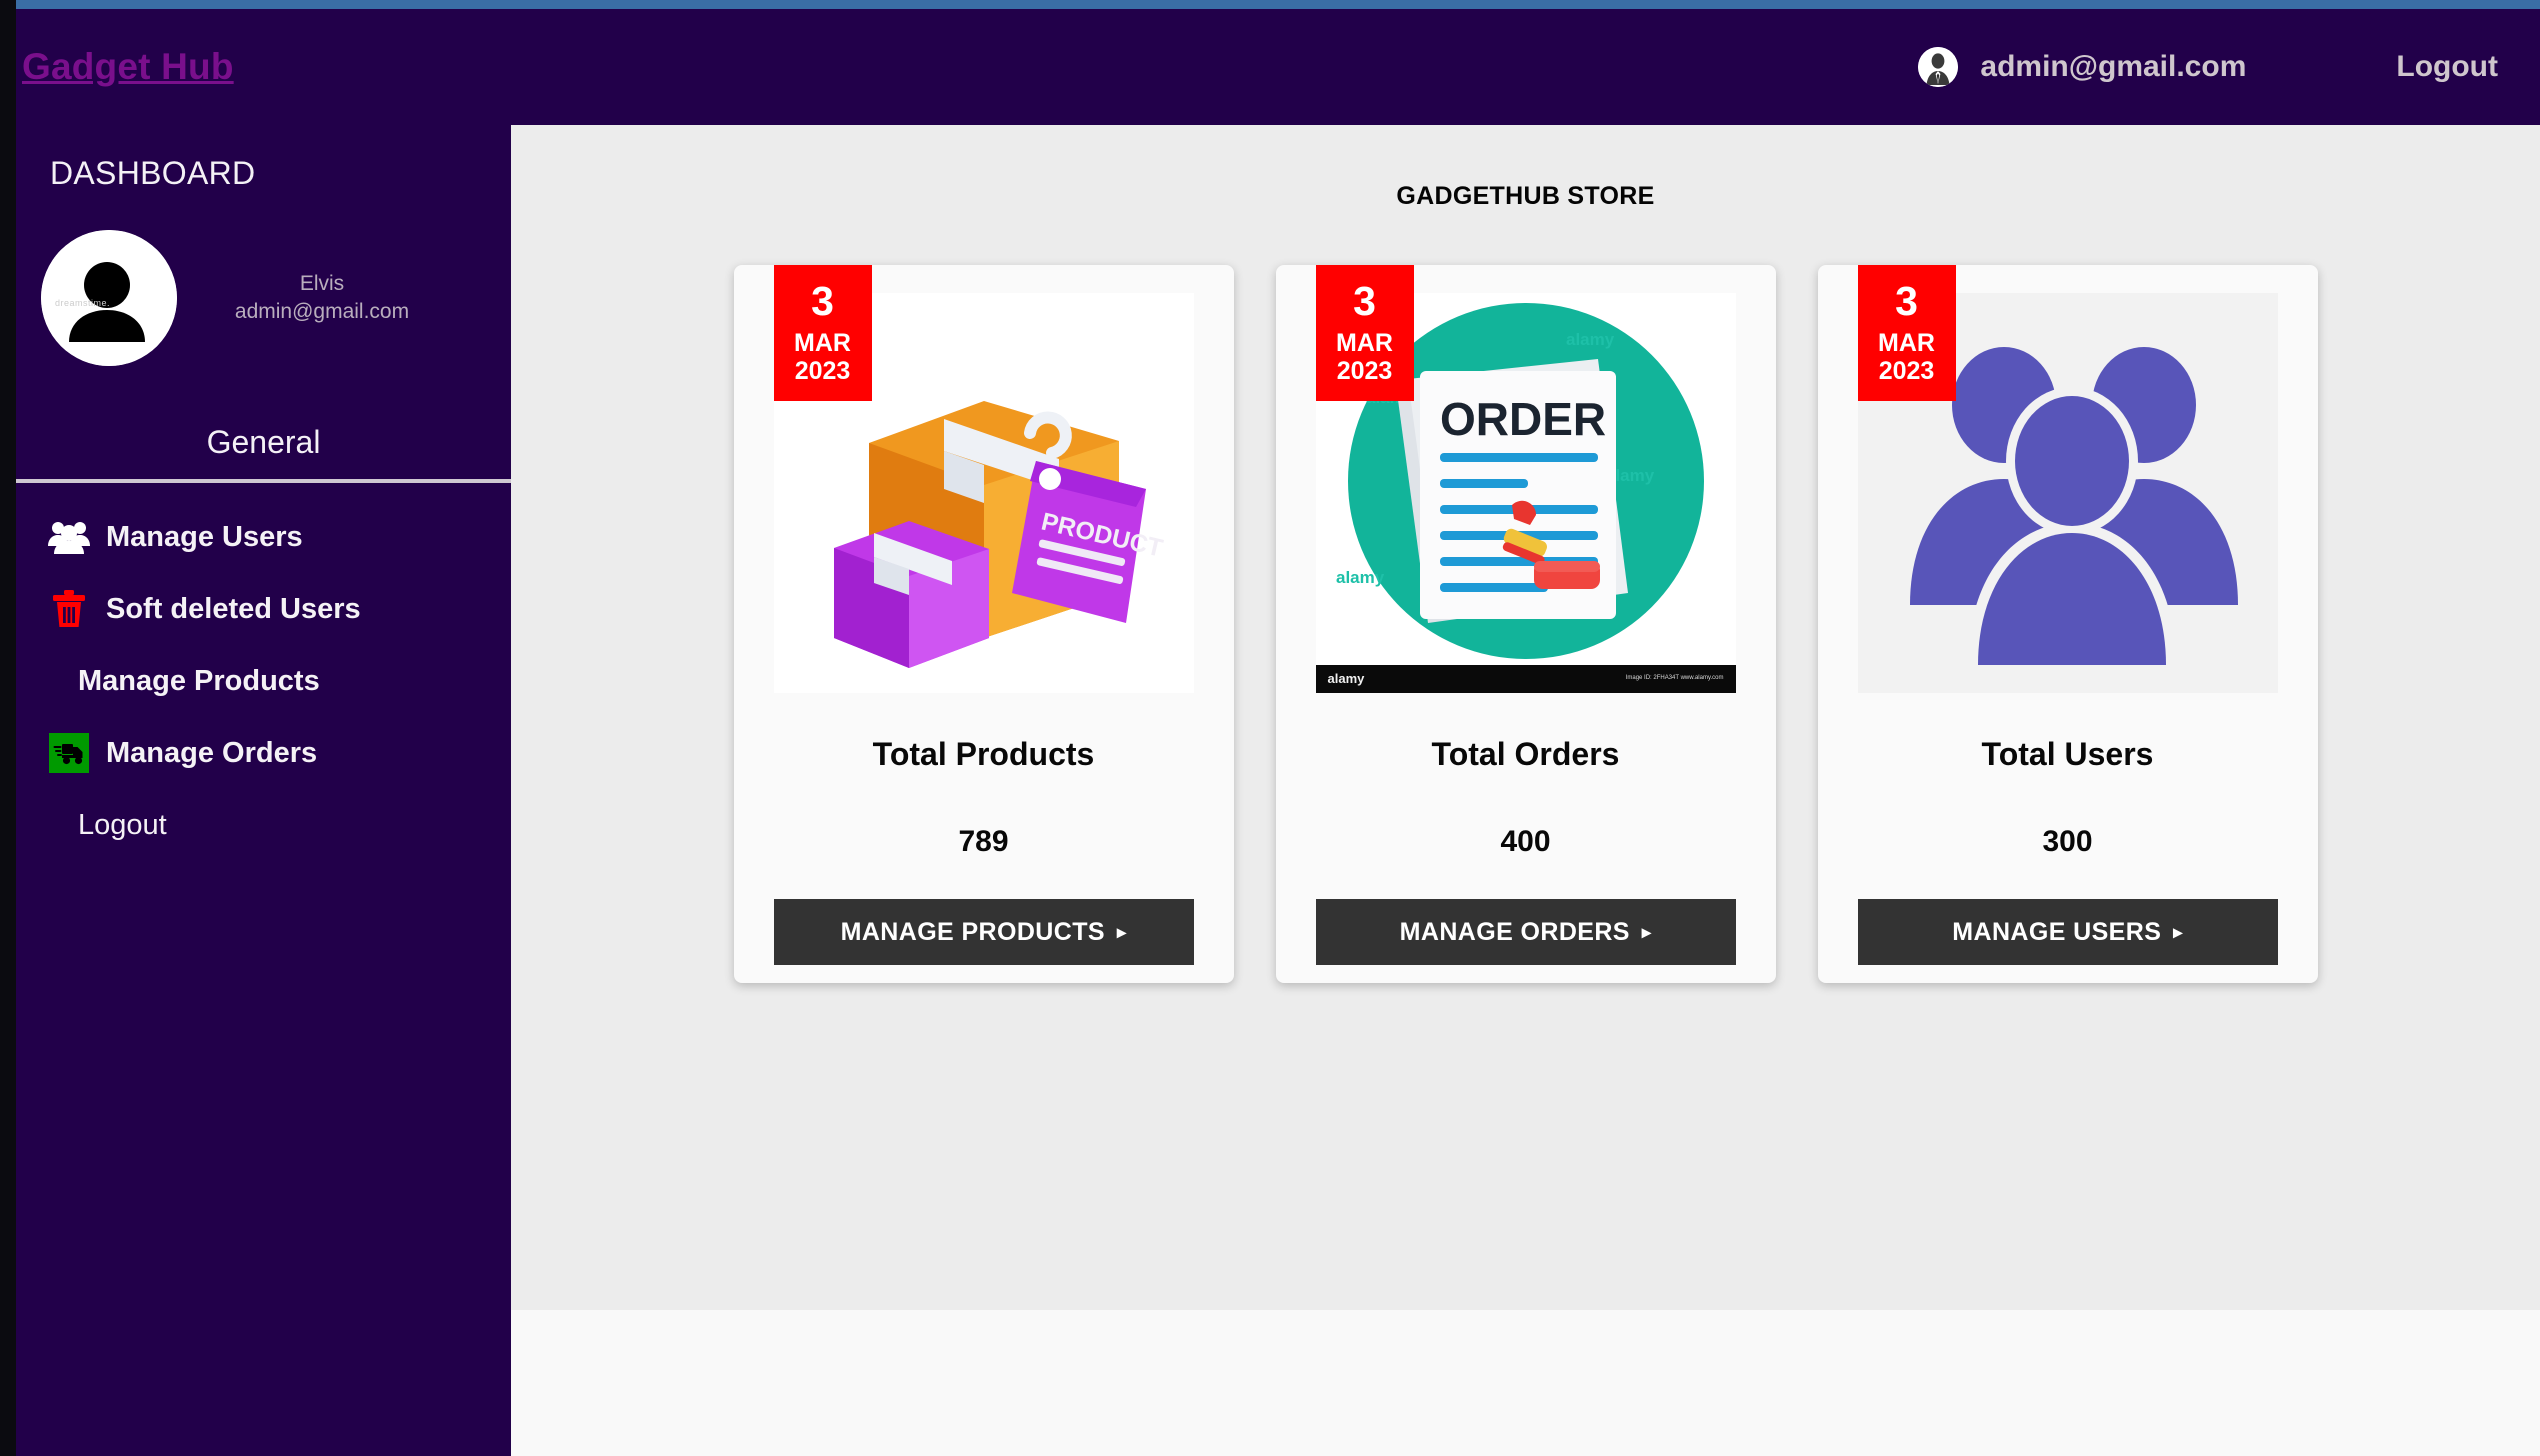  What do you see at coordinates (1526, 492) in the screenshot?
I see `card-media: 3 MAR 2023 alamy alamy alamy ala` at bounding box center [1526, 492].